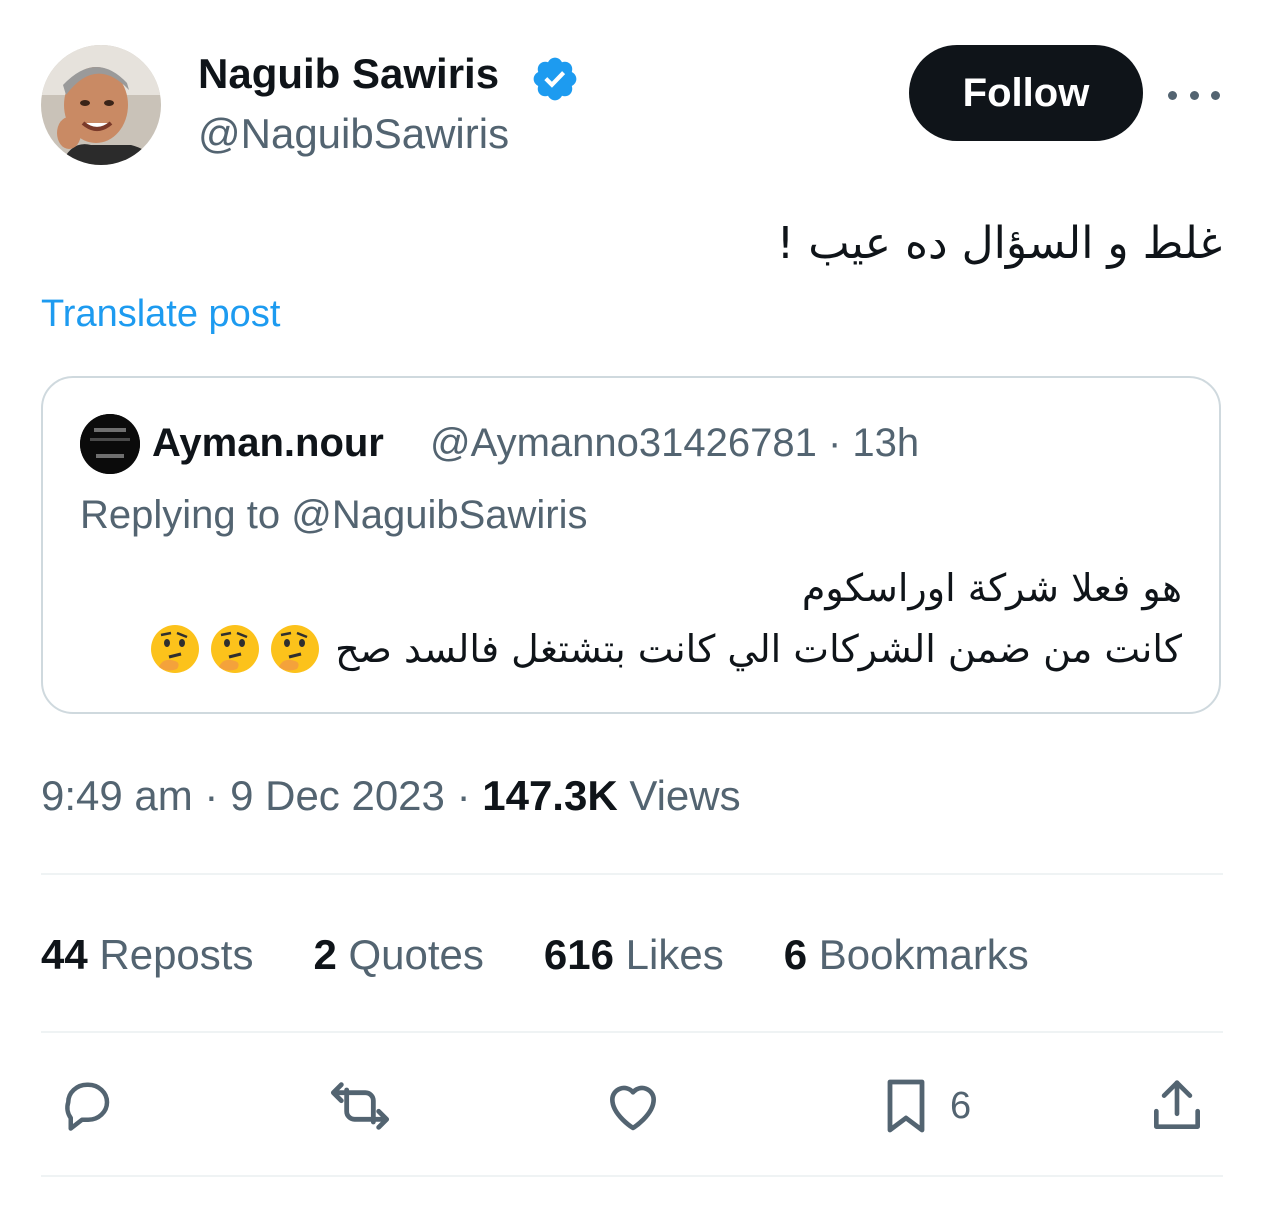 The image size is (1274, 1217). What do you see at coordinates (360, 1106) in the screenshot?
I see `repost-icon` at bounding box center [360, 1106].